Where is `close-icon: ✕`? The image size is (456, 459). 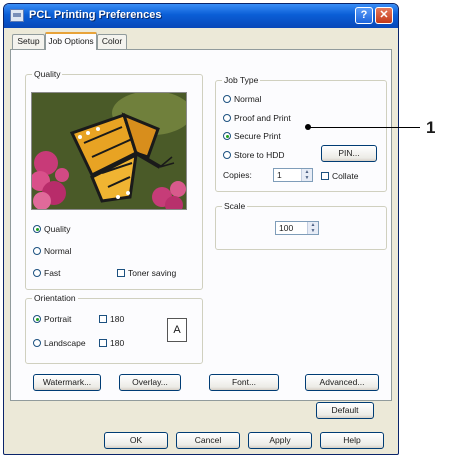
close-icon: ✕ is located at coordinates (384, 15).